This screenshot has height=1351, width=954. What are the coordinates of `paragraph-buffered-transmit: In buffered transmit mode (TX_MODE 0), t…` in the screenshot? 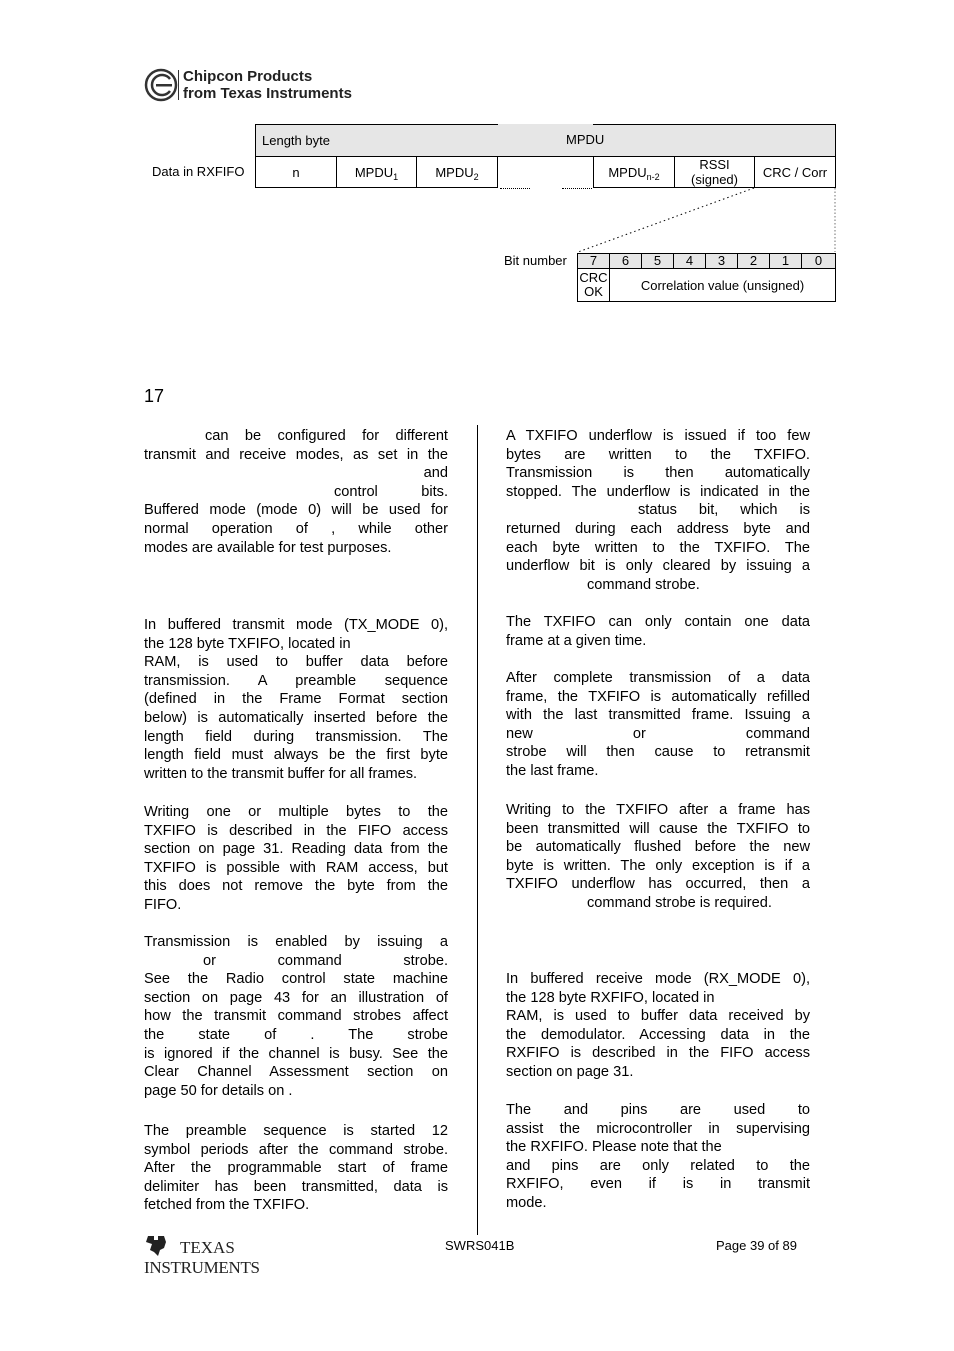 It's located at (296, 699).